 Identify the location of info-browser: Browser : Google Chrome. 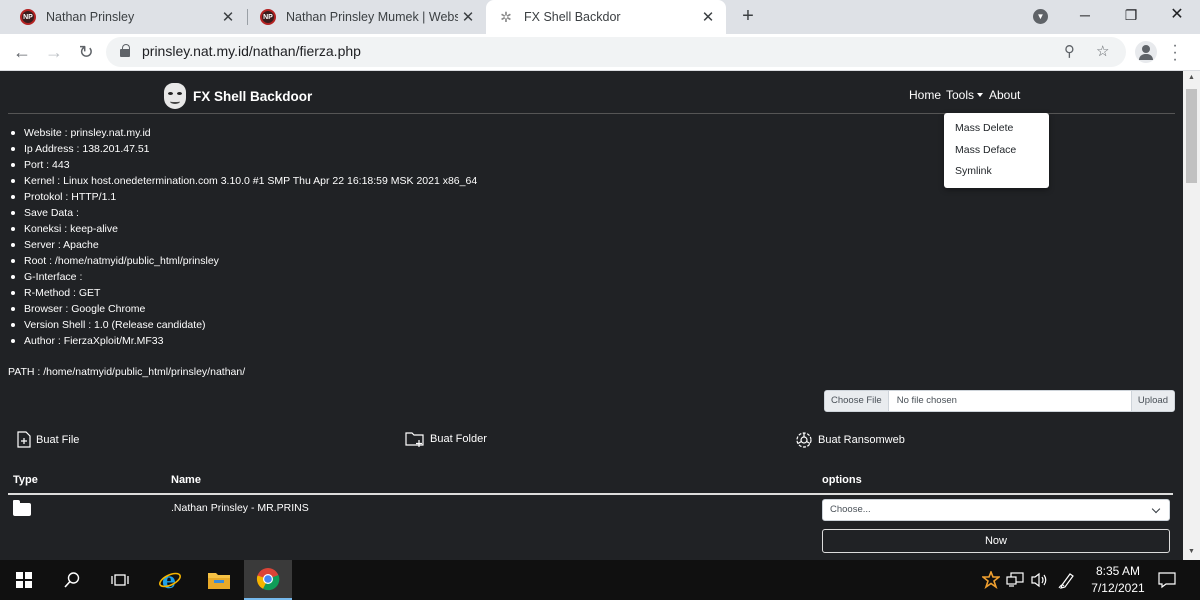
(243, 309).